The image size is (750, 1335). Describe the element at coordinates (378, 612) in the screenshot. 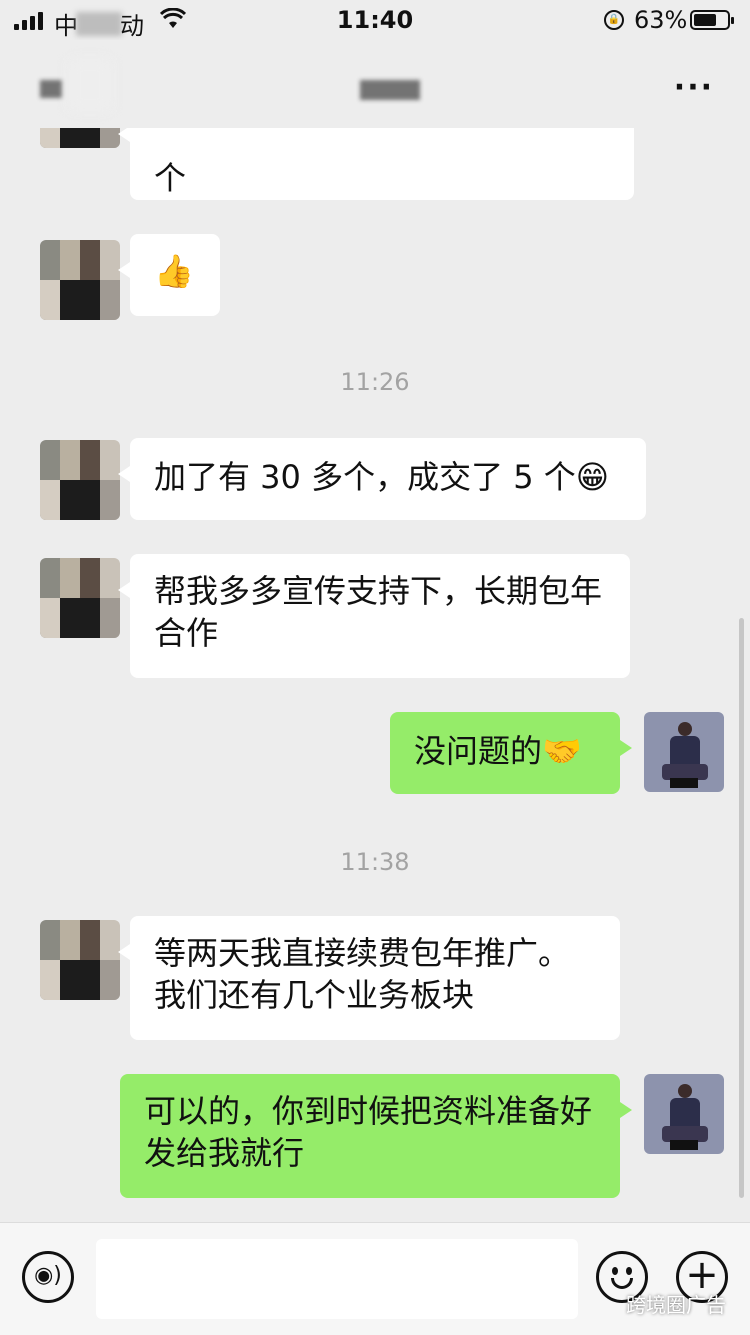

I see `message-text: 帮我多多宣传支持下，长期包年合作` at that location.